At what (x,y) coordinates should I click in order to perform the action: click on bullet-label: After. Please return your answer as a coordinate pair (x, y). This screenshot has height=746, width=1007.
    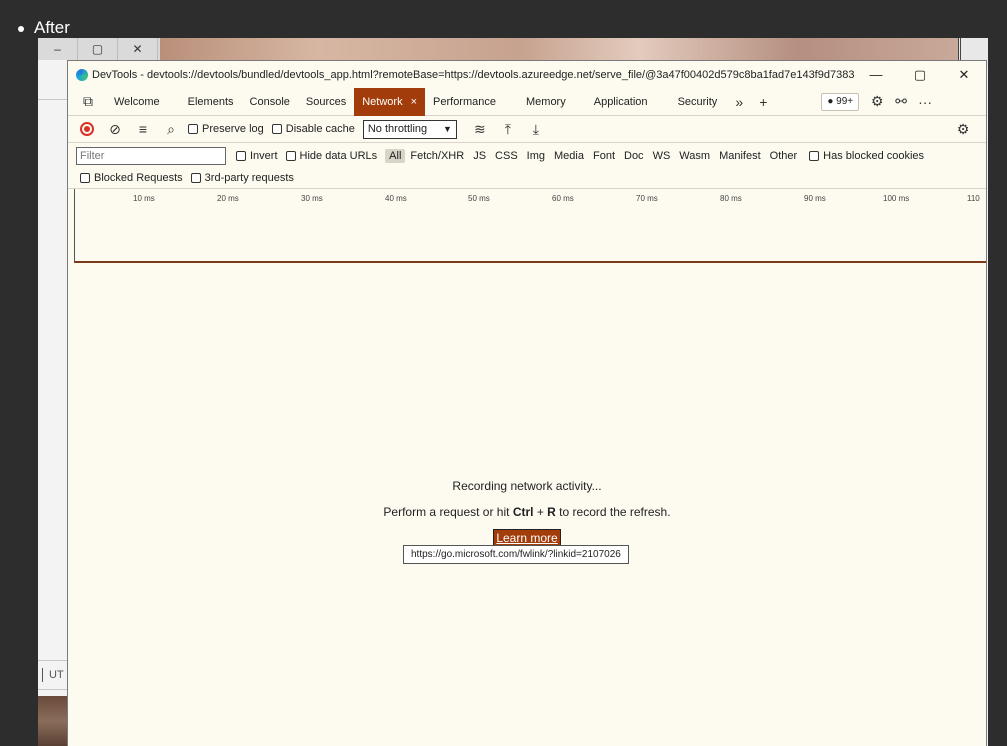
    Looking at the image, I should click on (52, 27).